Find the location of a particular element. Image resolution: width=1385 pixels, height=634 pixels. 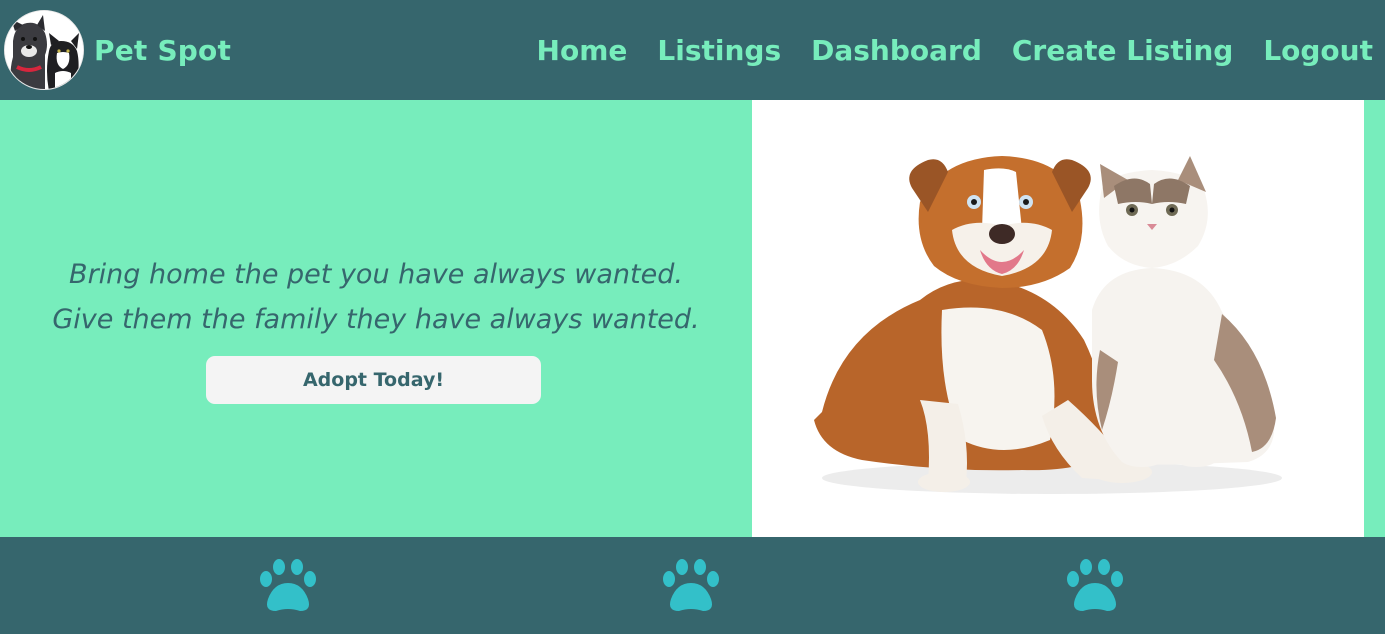

brand-link: Pet Spot is located at coordinates (117, 50).